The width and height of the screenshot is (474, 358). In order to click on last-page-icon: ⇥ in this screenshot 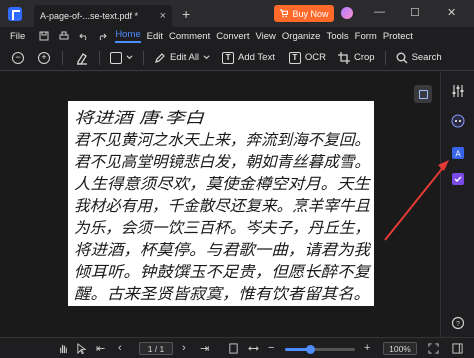, I will do `click(204, 348)`.